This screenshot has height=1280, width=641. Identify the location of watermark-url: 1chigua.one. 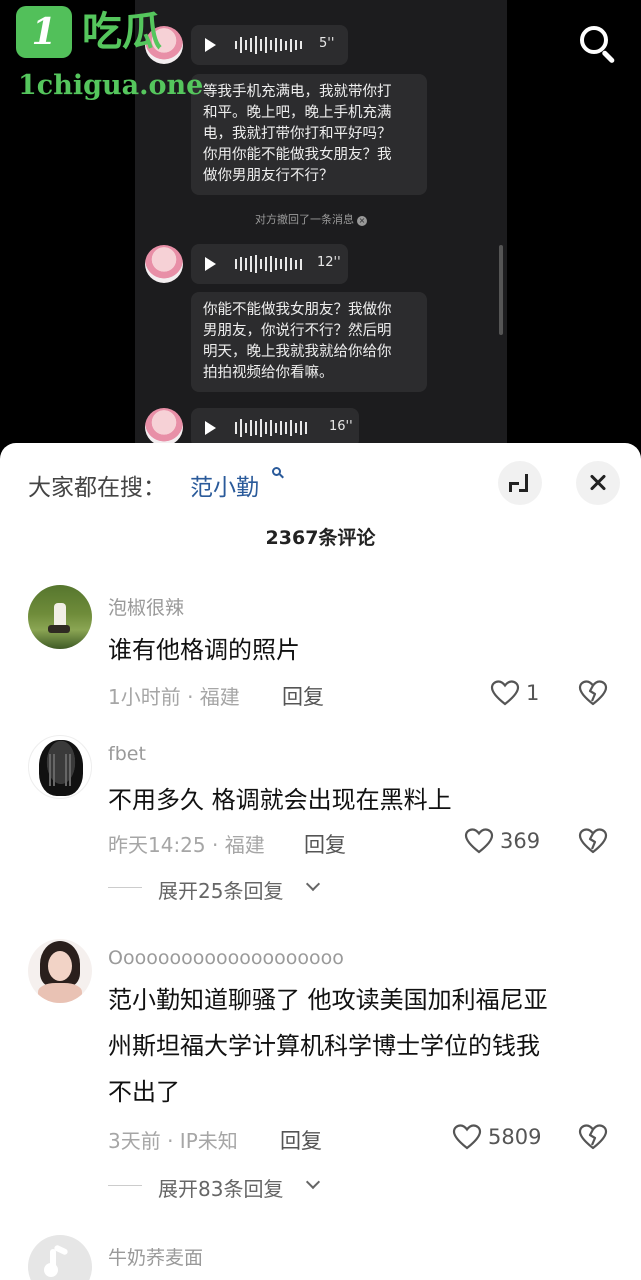
(111, 85).